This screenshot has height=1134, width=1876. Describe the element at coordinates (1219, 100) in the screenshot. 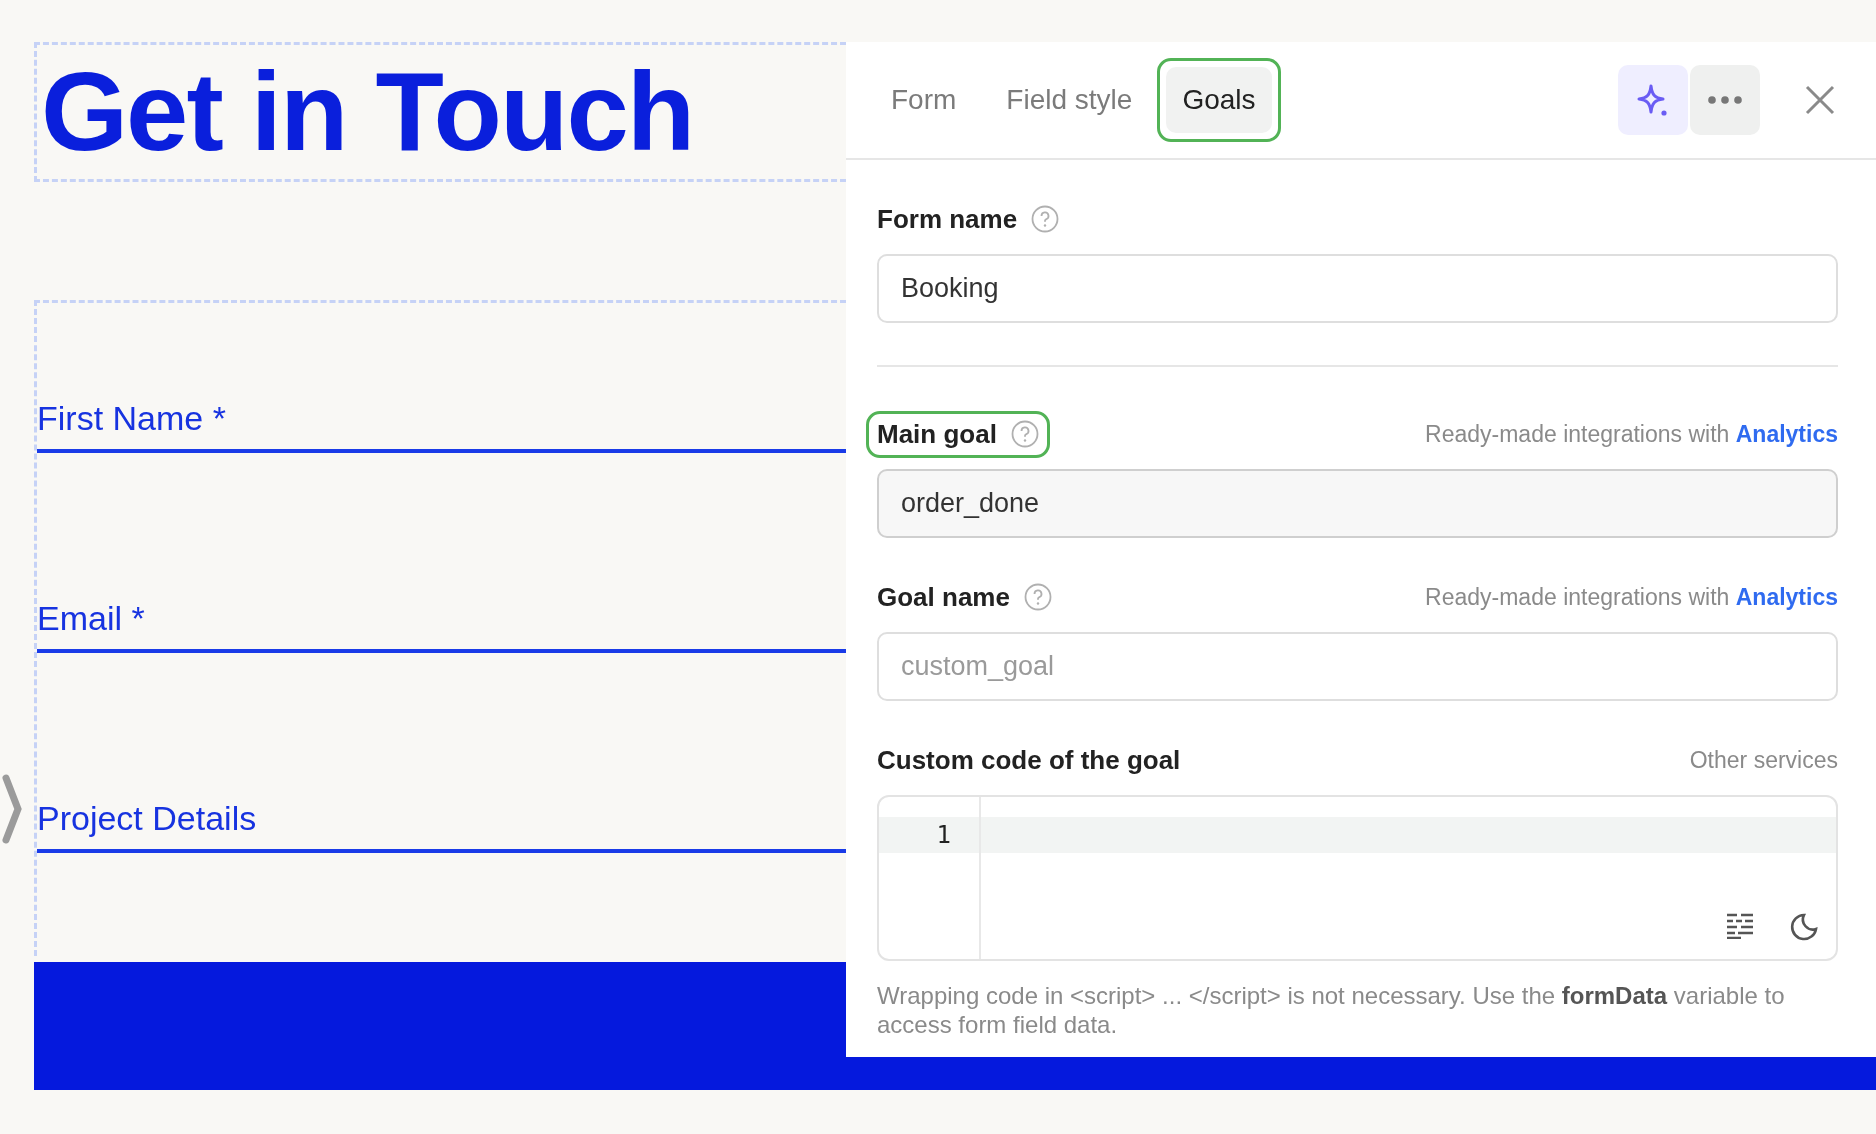

I see `tab: Goals` at that location.